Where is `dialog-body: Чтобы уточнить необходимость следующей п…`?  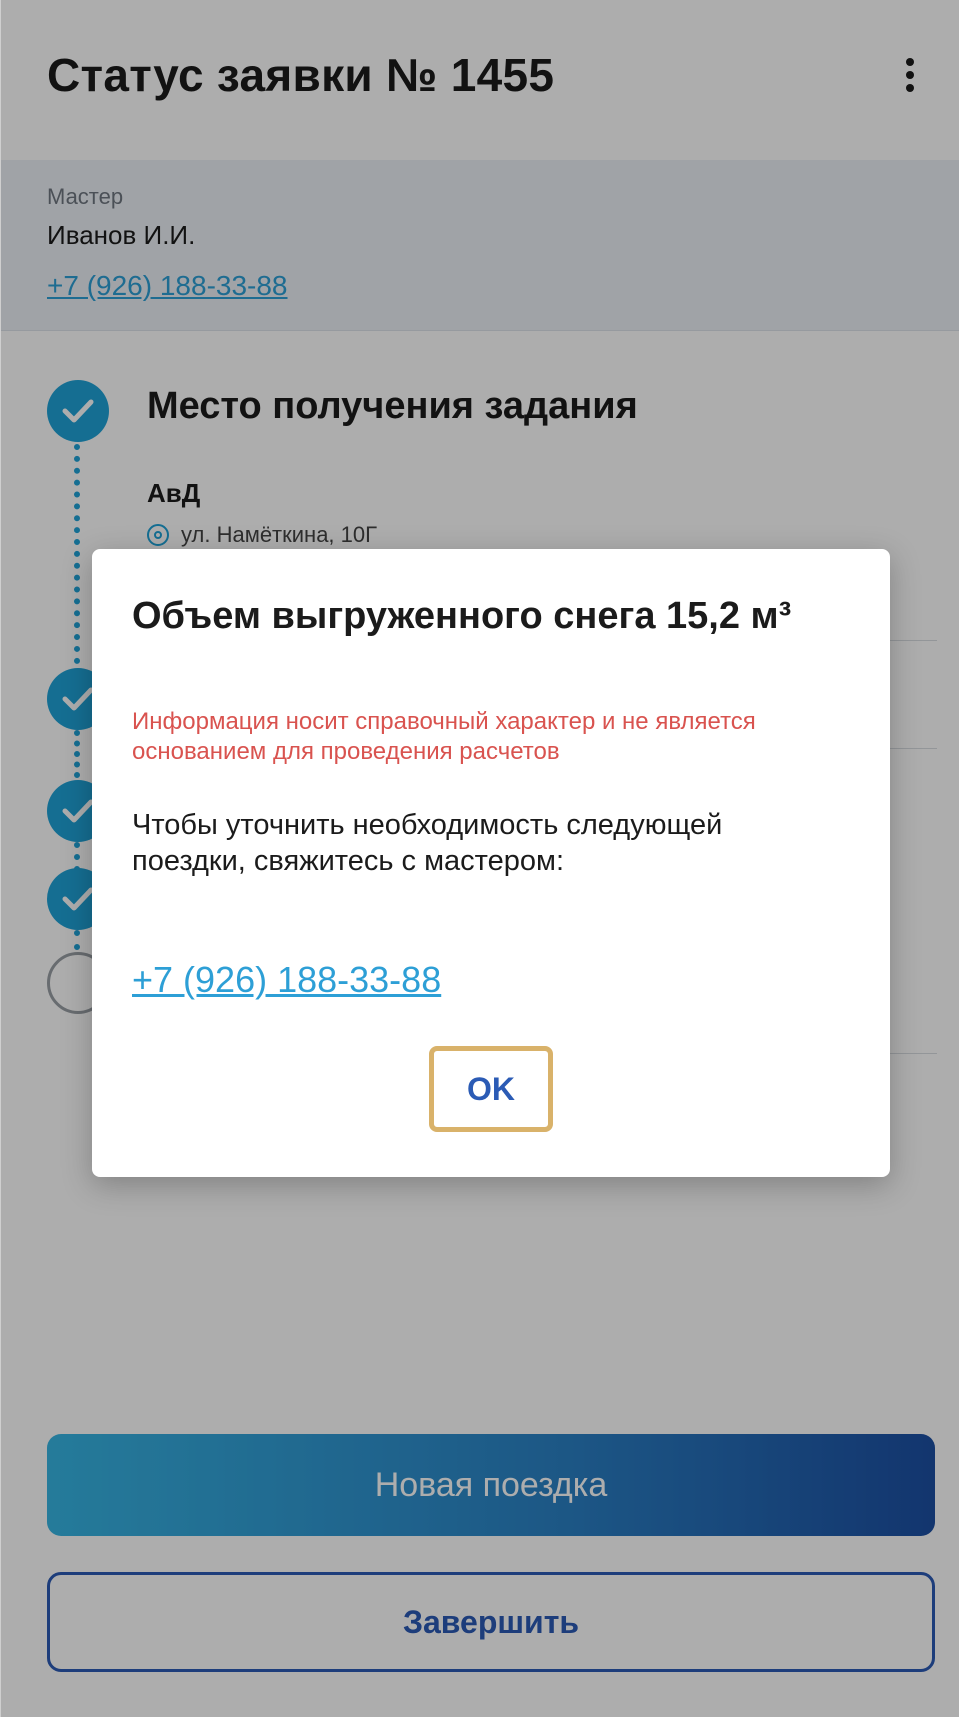
dialog-body: Чтобы уточнить необходимость следующей п… is located at coordinates (427, 843).